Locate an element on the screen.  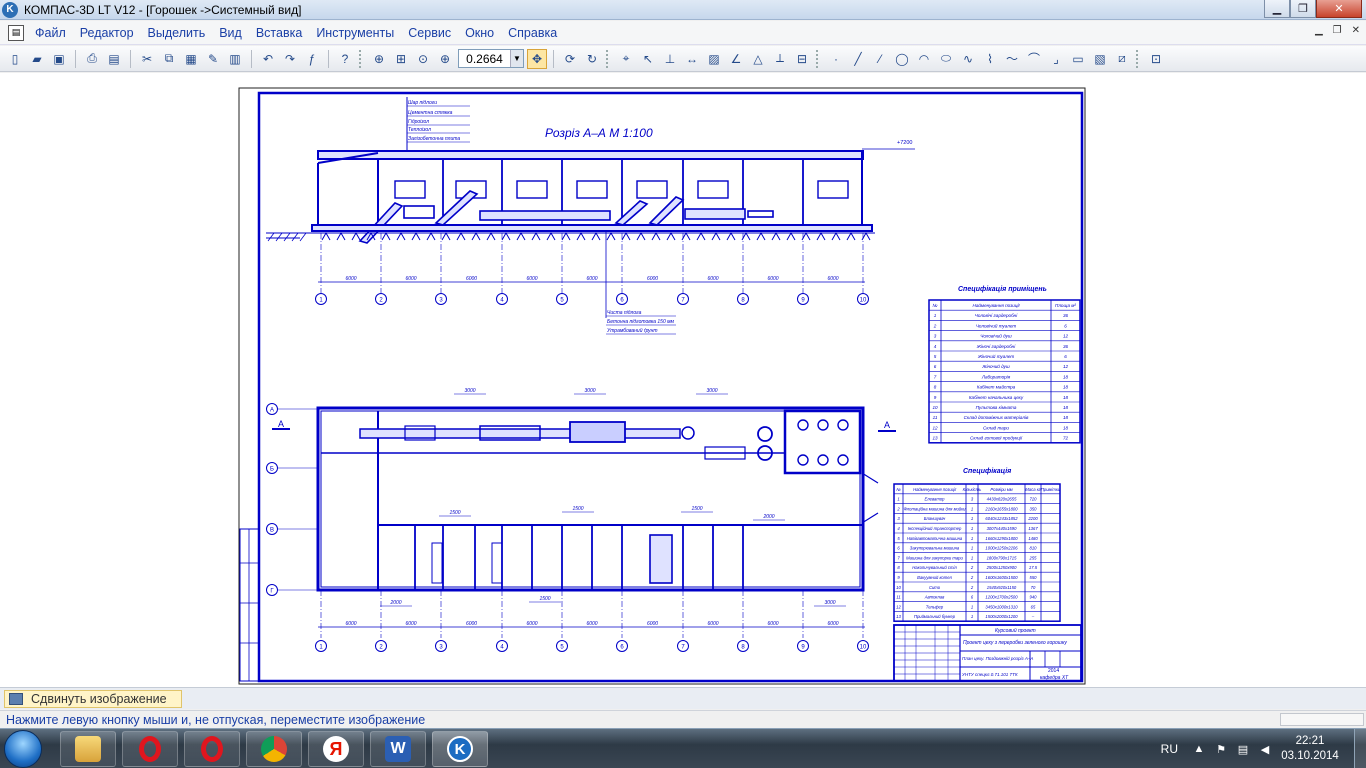
language-indicator: RU is located at coordinates (1169, 749).